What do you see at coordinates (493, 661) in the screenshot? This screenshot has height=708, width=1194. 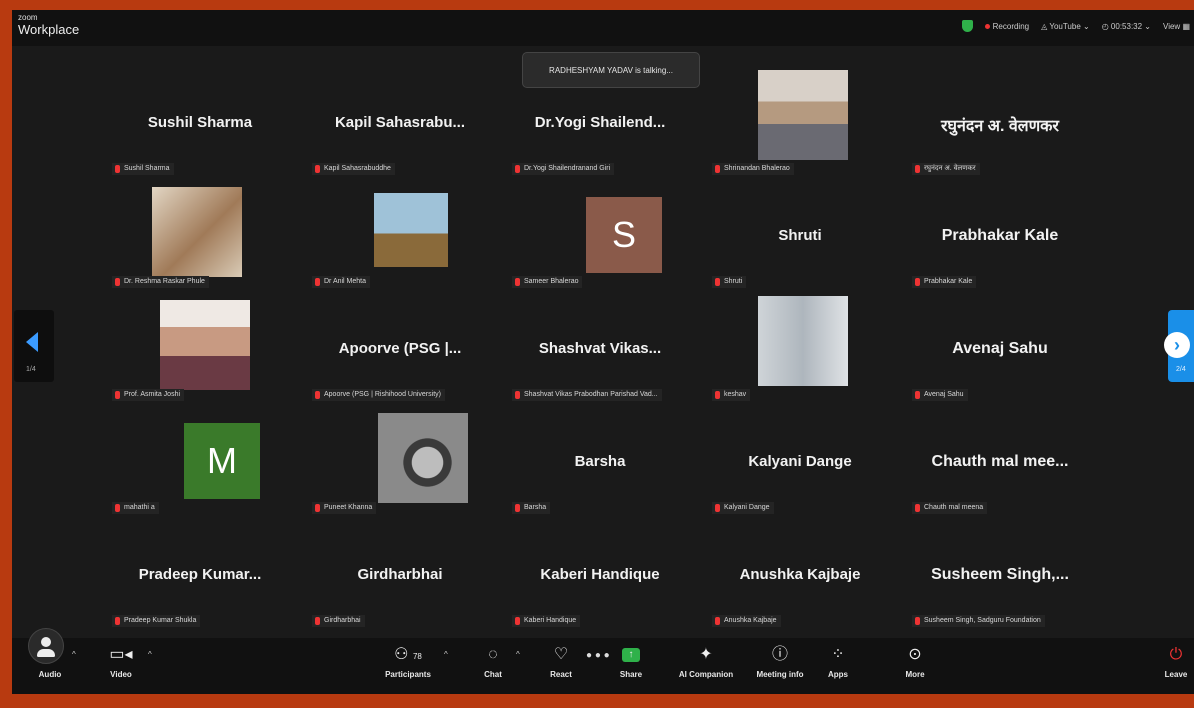 I see `chat-button: ◌ Chat` at bounding box center [493, 661].